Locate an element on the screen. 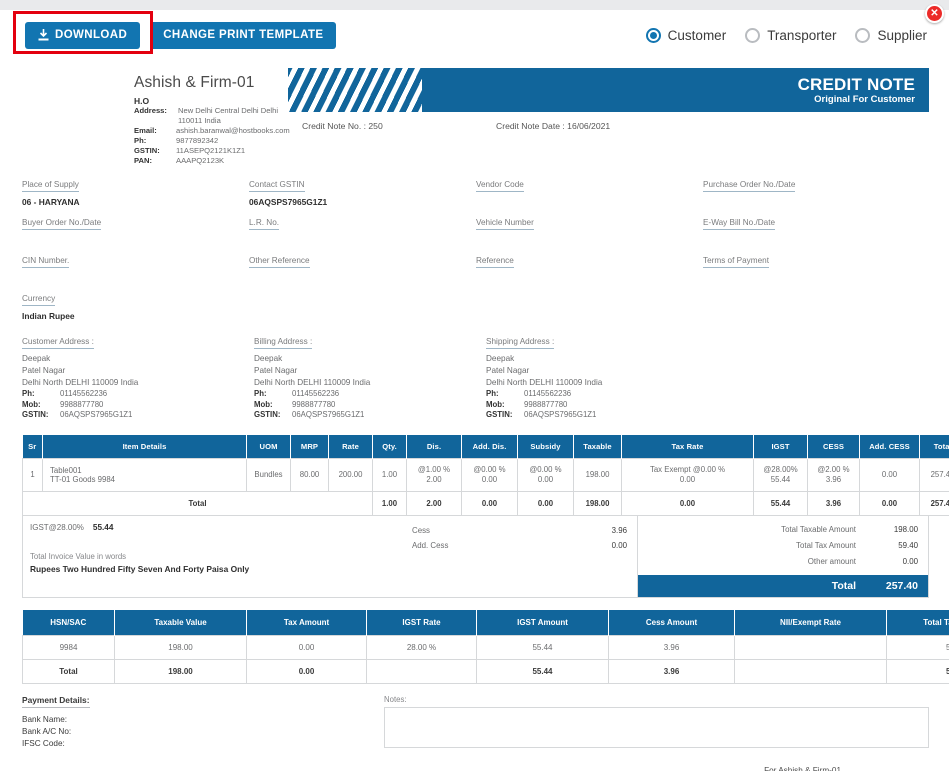  total-igst: 55.44 is located at coordinates (780, 503).